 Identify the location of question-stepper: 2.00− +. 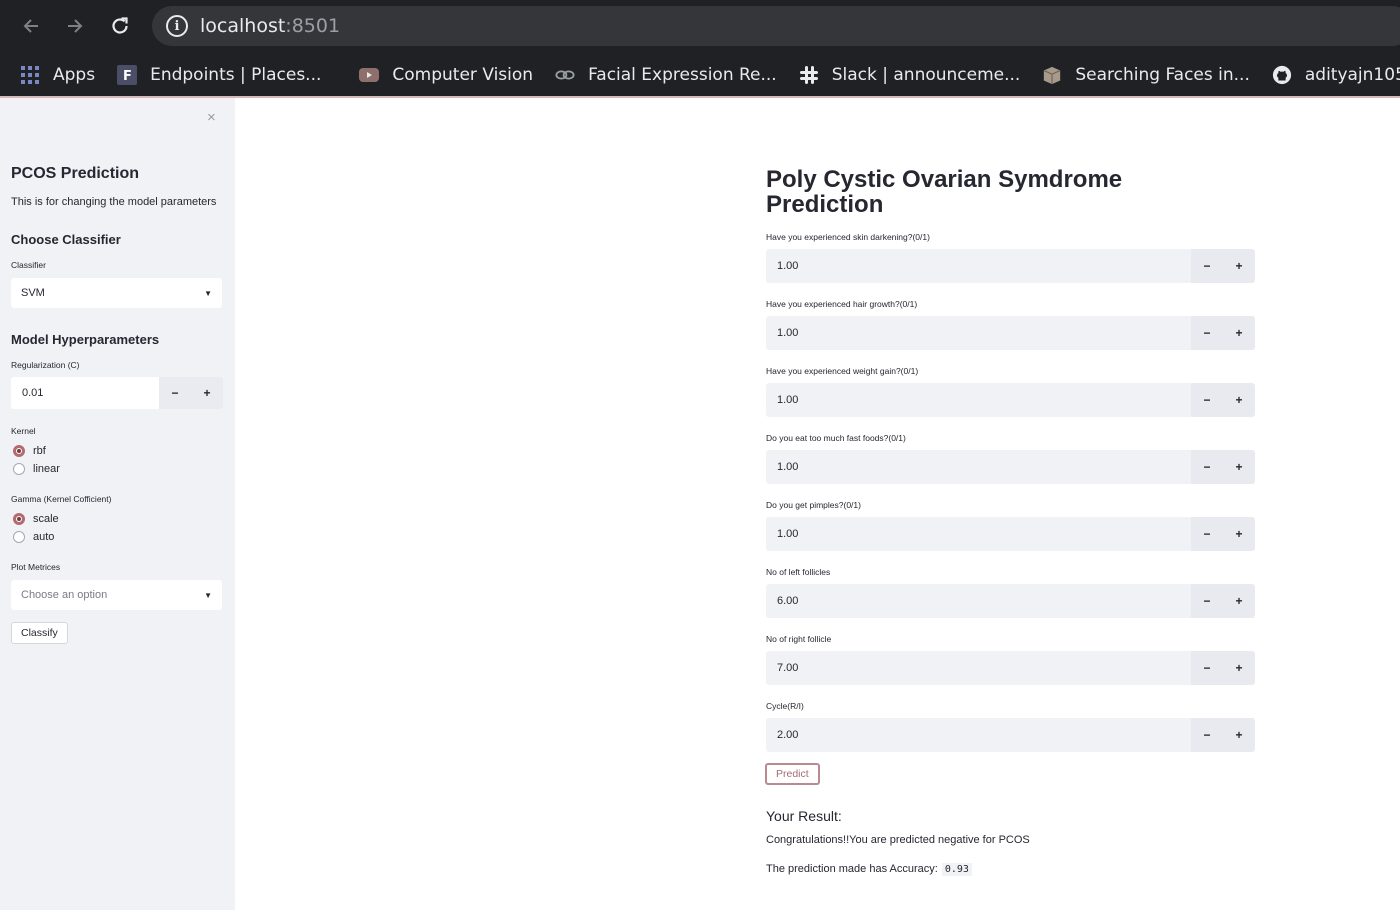
(1010, 735).